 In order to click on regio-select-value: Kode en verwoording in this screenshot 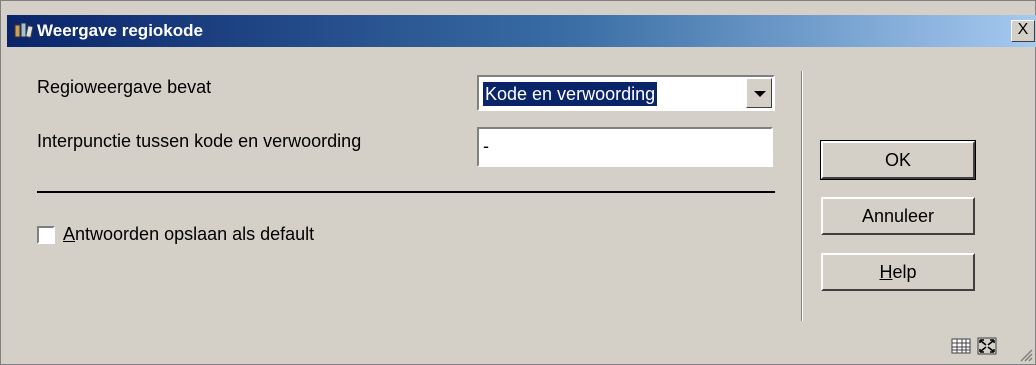, I will do `click(570, 94)`.